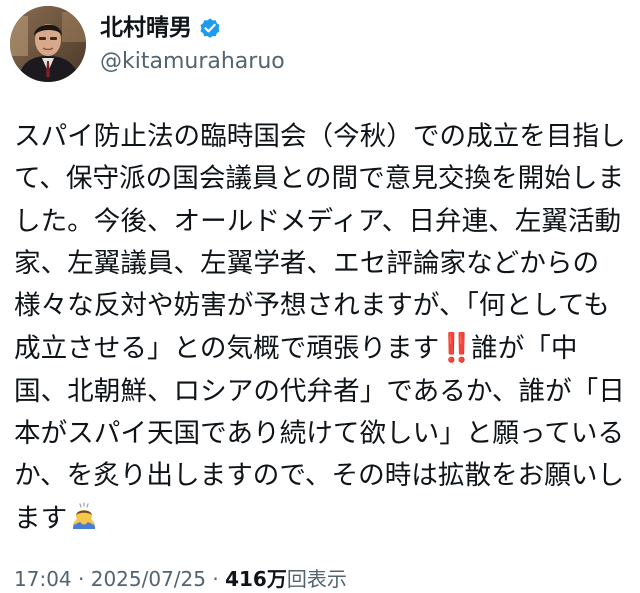 The width and height of the screenshot is (640, 593). What do you see at coordinates (84, 516) in the screenshot?
I see `person-bowing-emoji` at bounding box center [84, 516].